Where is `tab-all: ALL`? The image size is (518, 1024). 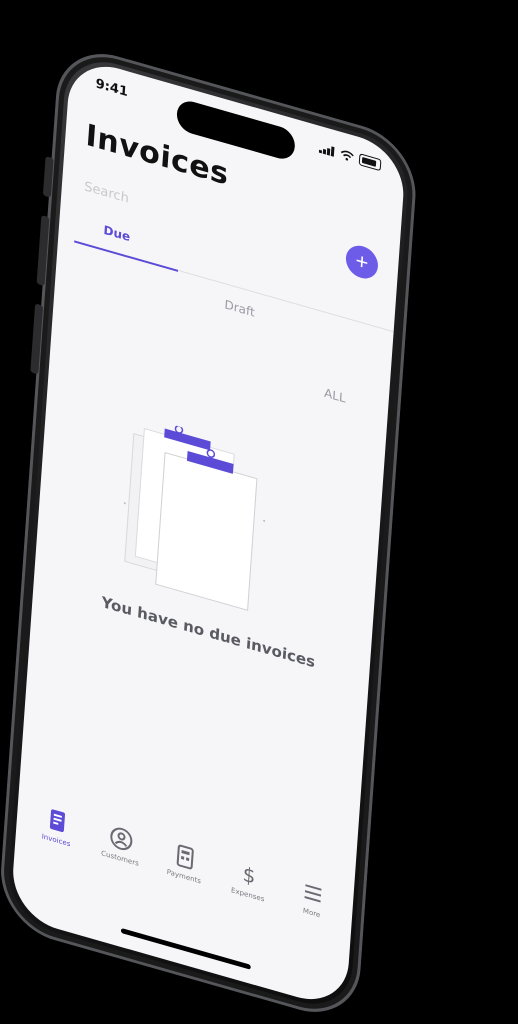
tab-all: ALL is located at coordinates (335, 396).